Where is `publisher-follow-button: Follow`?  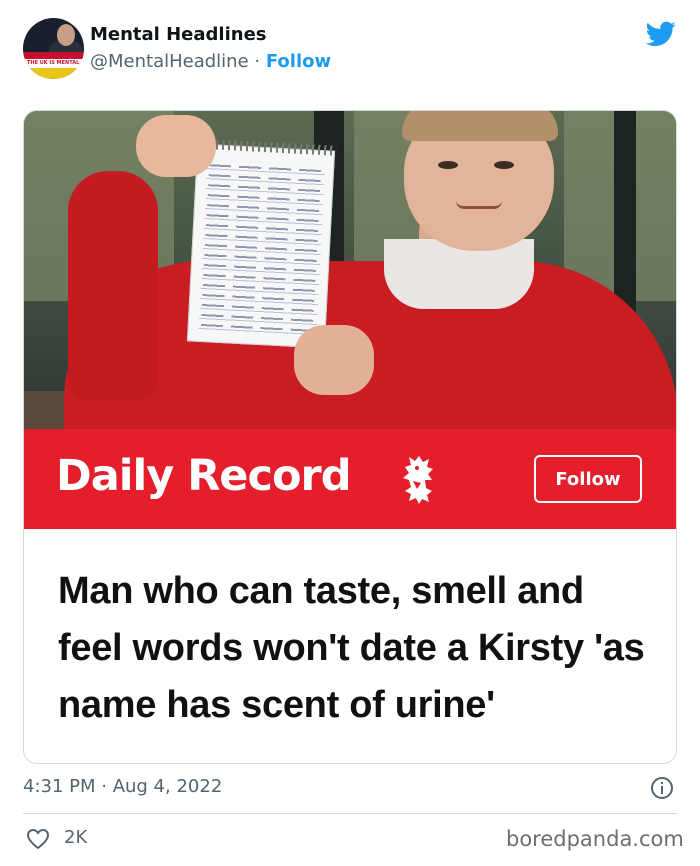 publisher-follow-button: Follow is located at coordinates (588, 479).